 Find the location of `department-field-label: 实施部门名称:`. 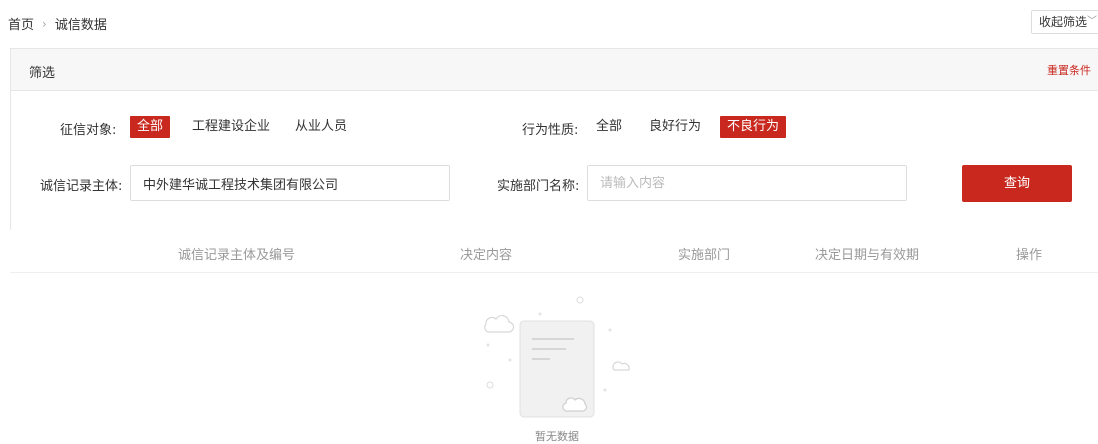

department-field-label: 实施部门名称: is located at coordinates (538, 186).